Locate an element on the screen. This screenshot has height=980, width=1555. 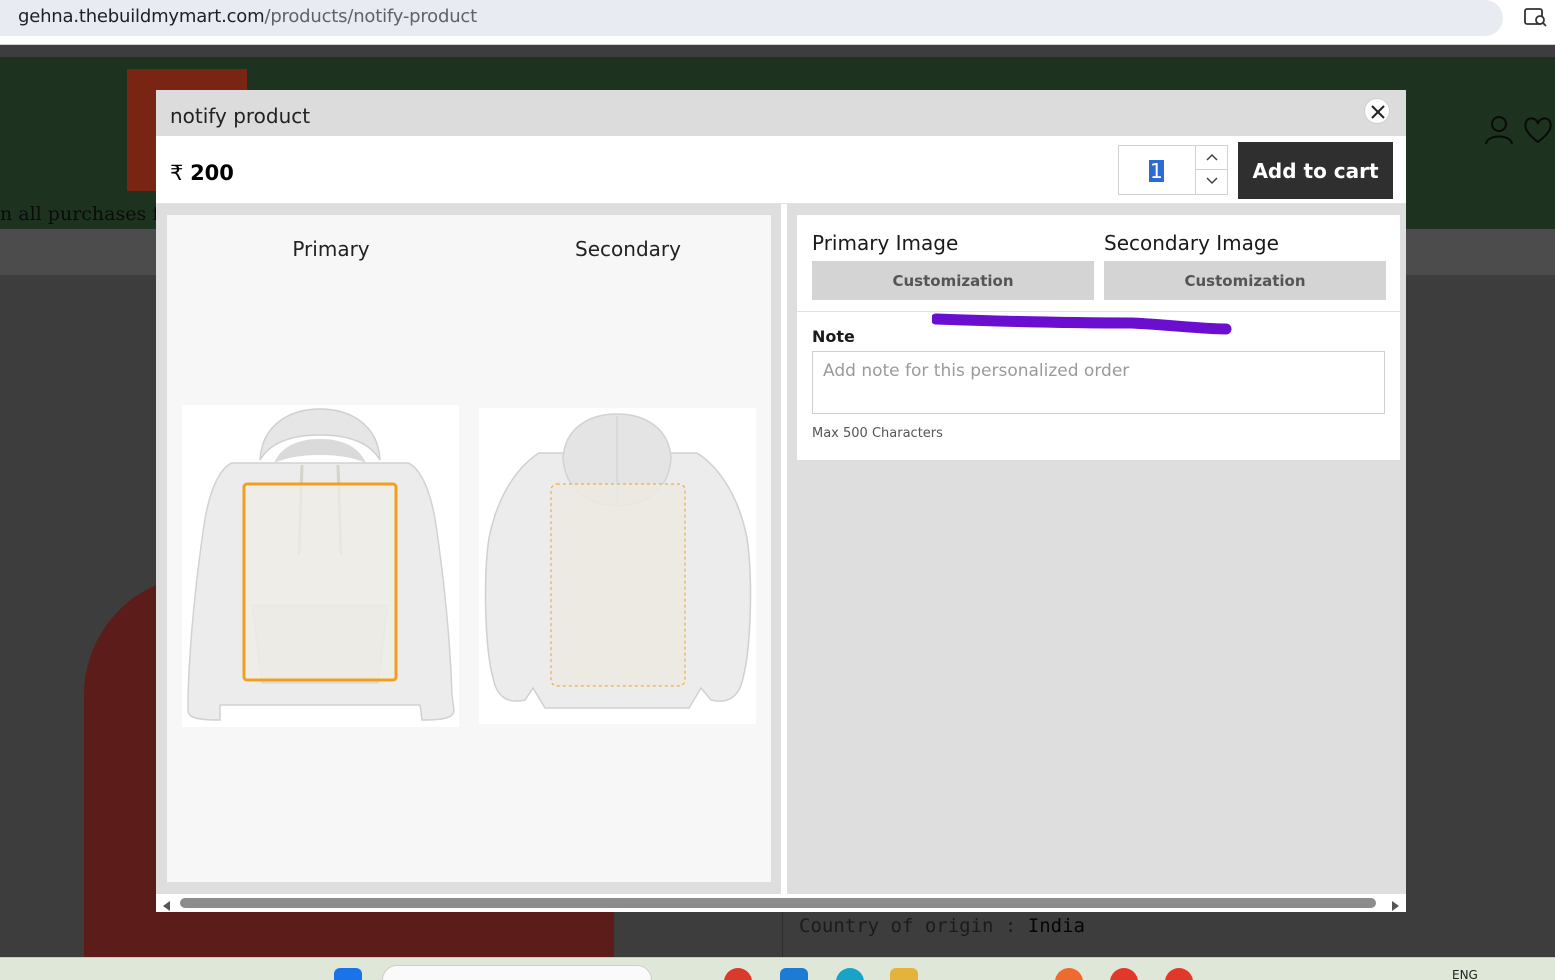
primary-customization-button: Customization is located at coordinates (953, 280).